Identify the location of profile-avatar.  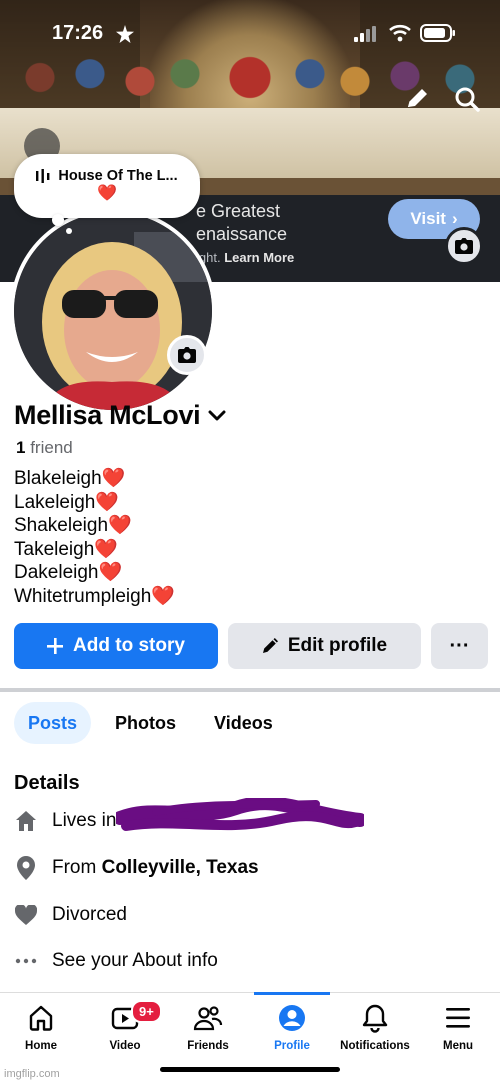
(113, 311).